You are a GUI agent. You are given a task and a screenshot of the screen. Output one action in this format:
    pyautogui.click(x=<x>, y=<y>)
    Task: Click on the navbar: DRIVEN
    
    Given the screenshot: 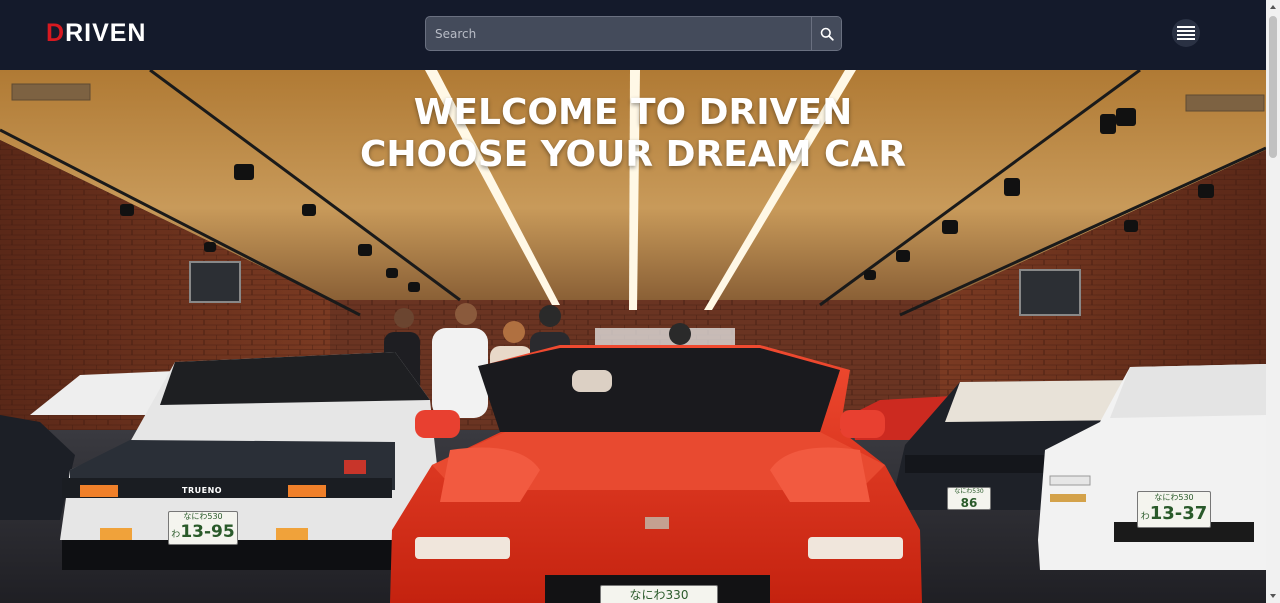 What is the action you would take?
    pyautogui.click(x=633, y=35)
    